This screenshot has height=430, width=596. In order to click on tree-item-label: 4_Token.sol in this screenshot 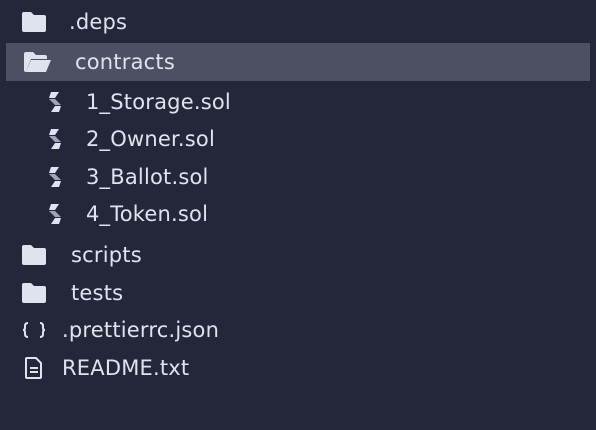, I will do `click(147, 214)`.